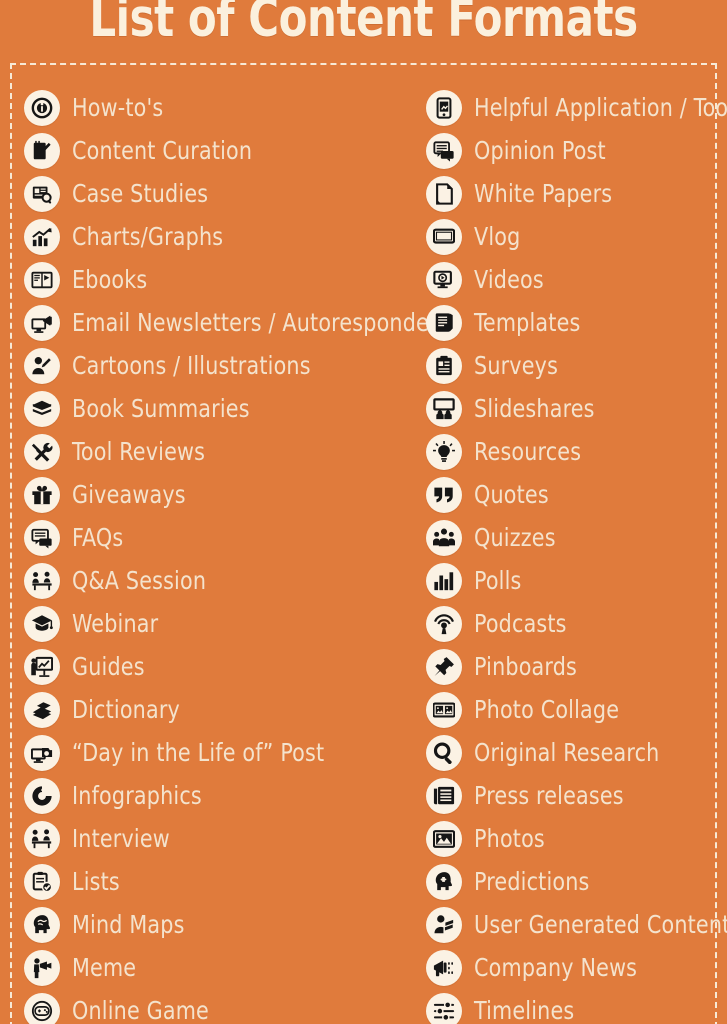  Describe the element at coordinates (198, 752) in the screenshot. I see `list-item-label: “Day in the Life of” Post` at that location.